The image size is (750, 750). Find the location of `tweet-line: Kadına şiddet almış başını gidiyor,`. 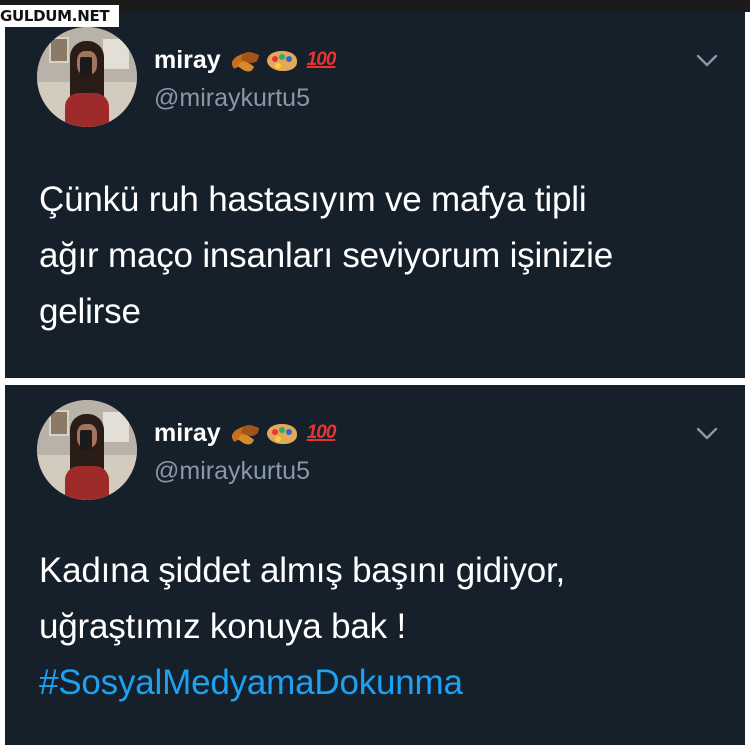

tweet-line: Kadına şiddet almış başını gidiyor, is located at coordinates (302, 570).